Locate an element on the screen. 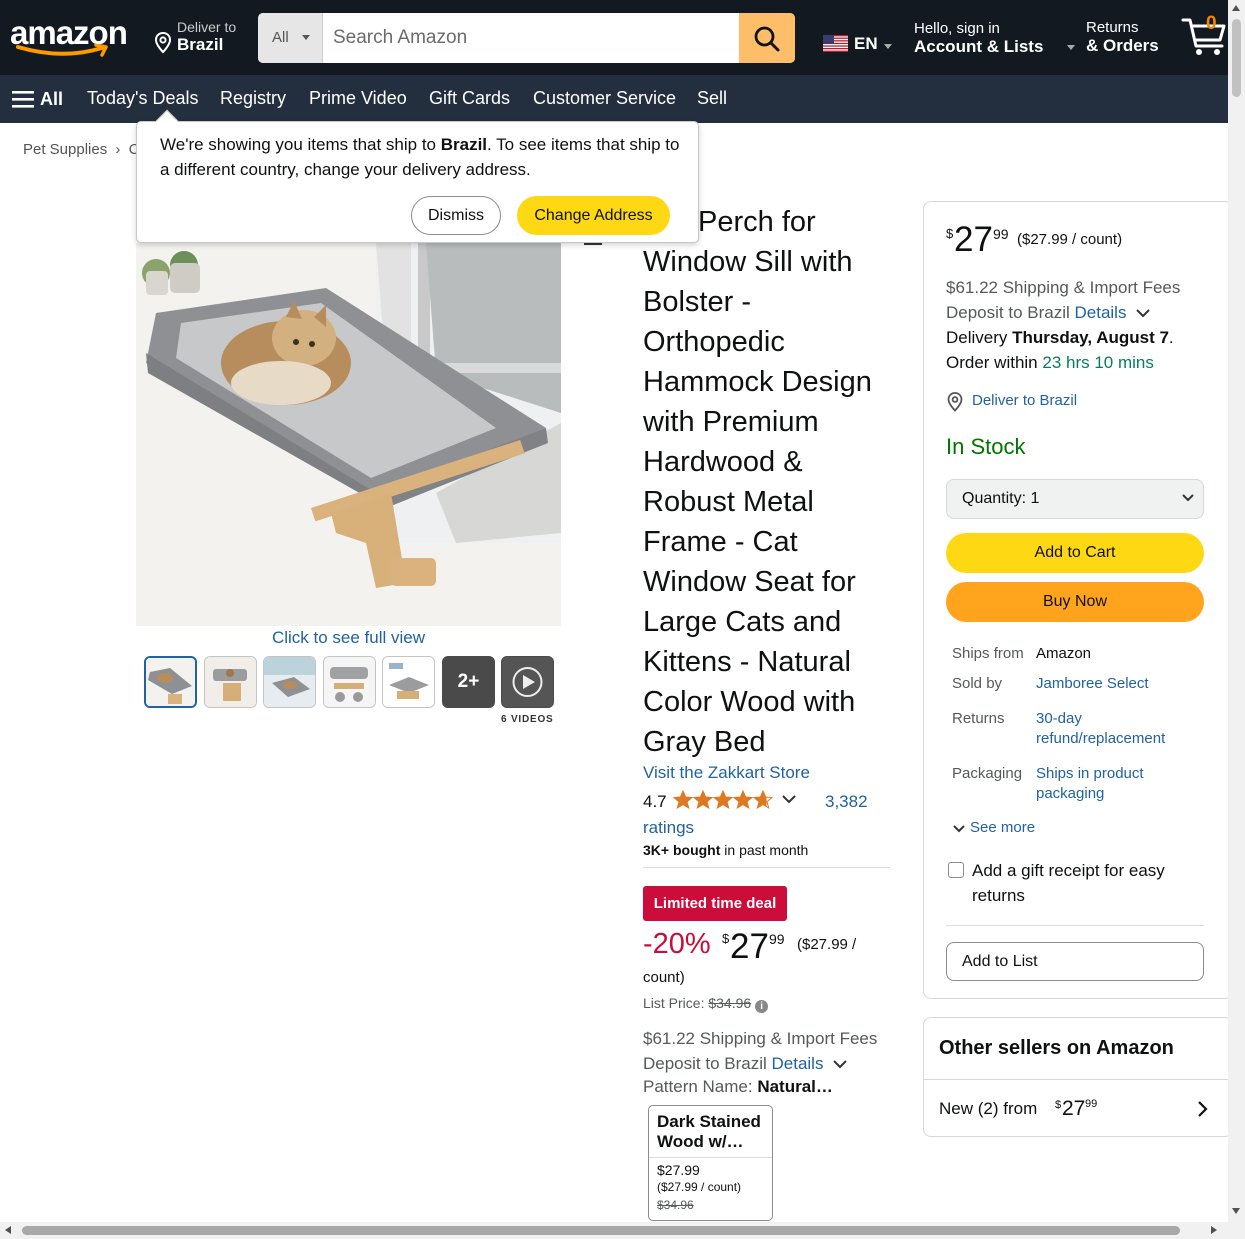  location-pin-icon is located at coordinates (163, 43).